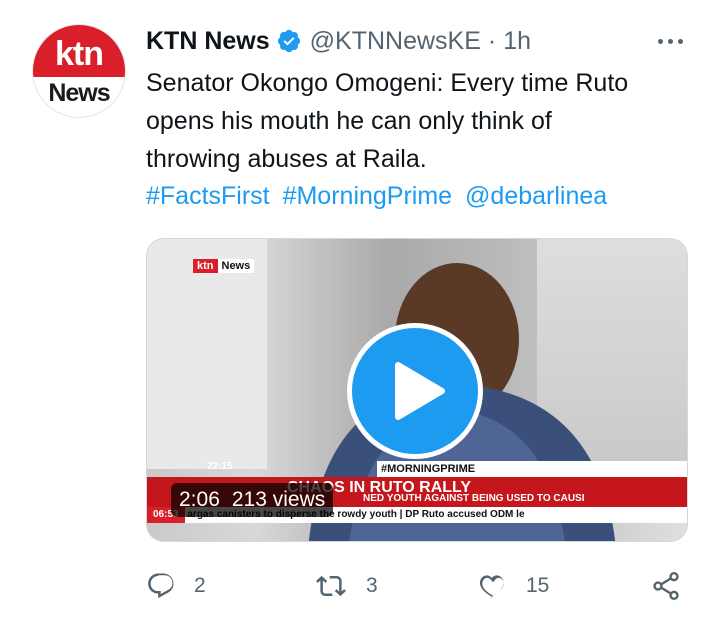 This screenshot has width=720, height=622. What do you see at coordinates (420, 391) in the screenshot?
I see `play-icon` at bounding box center [420, 391].